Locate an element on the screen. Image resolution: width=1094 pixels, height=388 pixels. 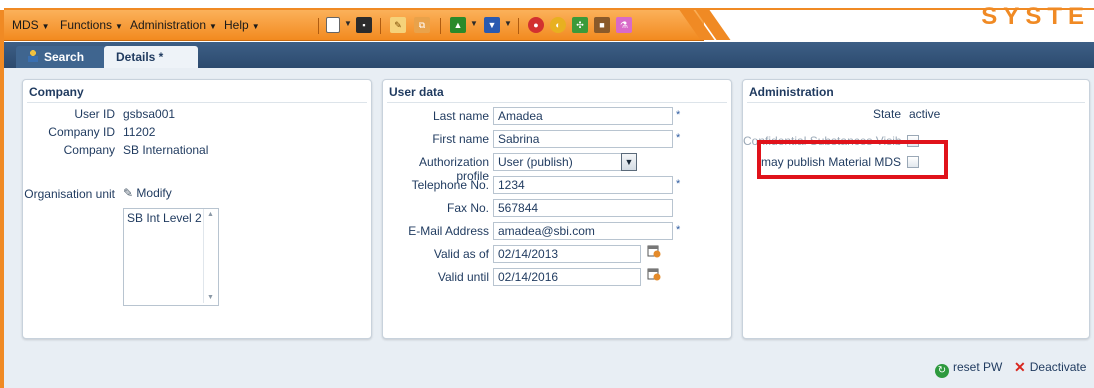
menu-functions-label: Functions is located at coordinates (86, 25).